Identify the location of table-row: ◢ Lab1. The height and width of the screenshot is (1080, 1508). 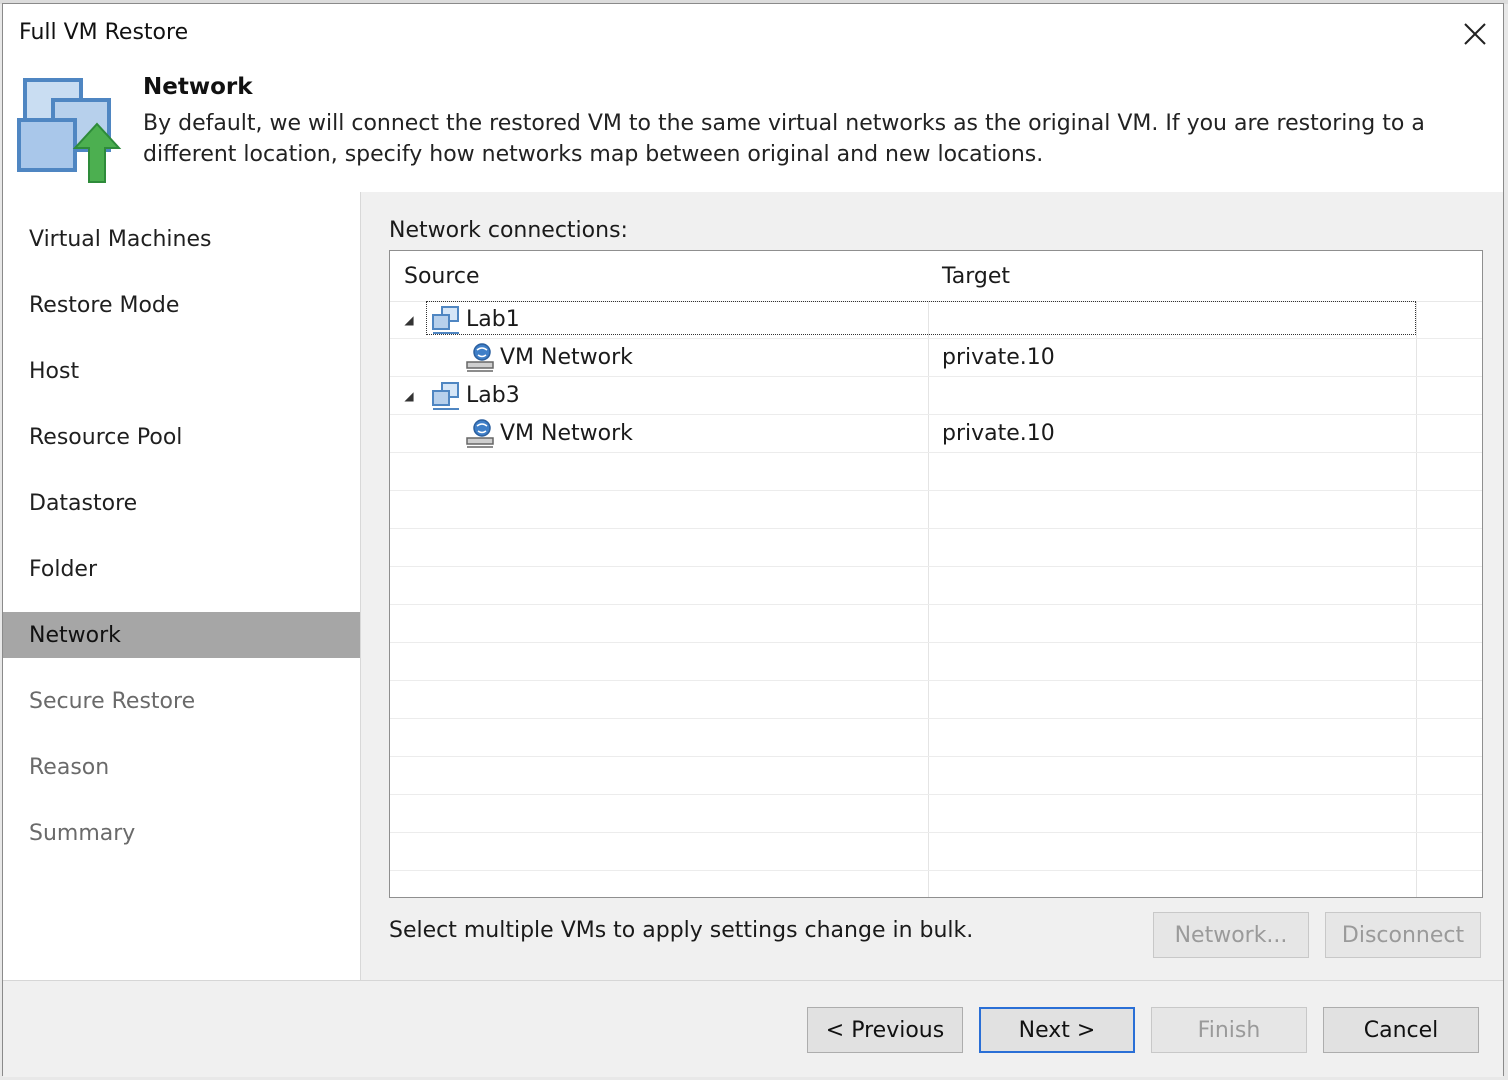
(936, 320).